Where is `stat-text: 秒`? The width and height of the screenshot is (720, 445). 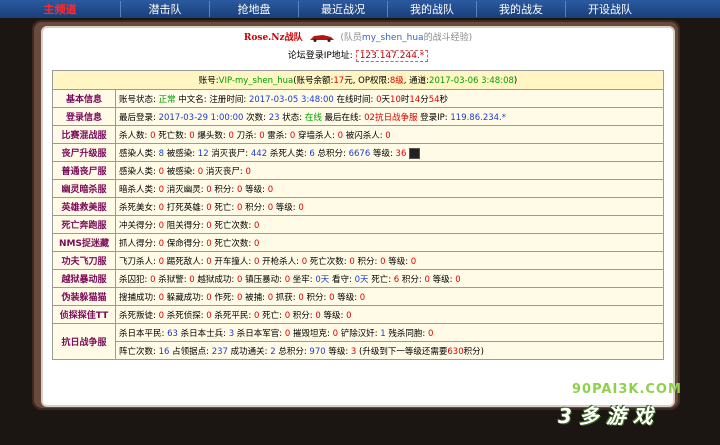 stat-text: 秒 is located at coordinates (444, 99).